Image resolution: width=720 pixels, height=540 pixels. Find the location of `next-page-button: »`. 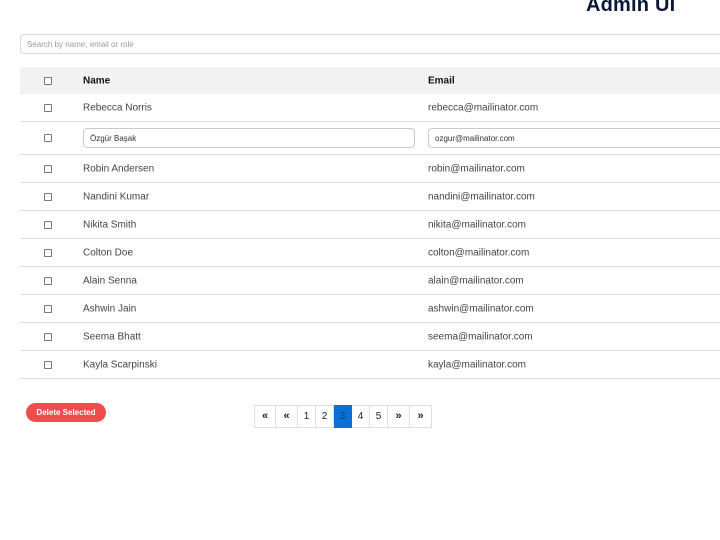

next-page-button: » is located at coordinates (399, 416).